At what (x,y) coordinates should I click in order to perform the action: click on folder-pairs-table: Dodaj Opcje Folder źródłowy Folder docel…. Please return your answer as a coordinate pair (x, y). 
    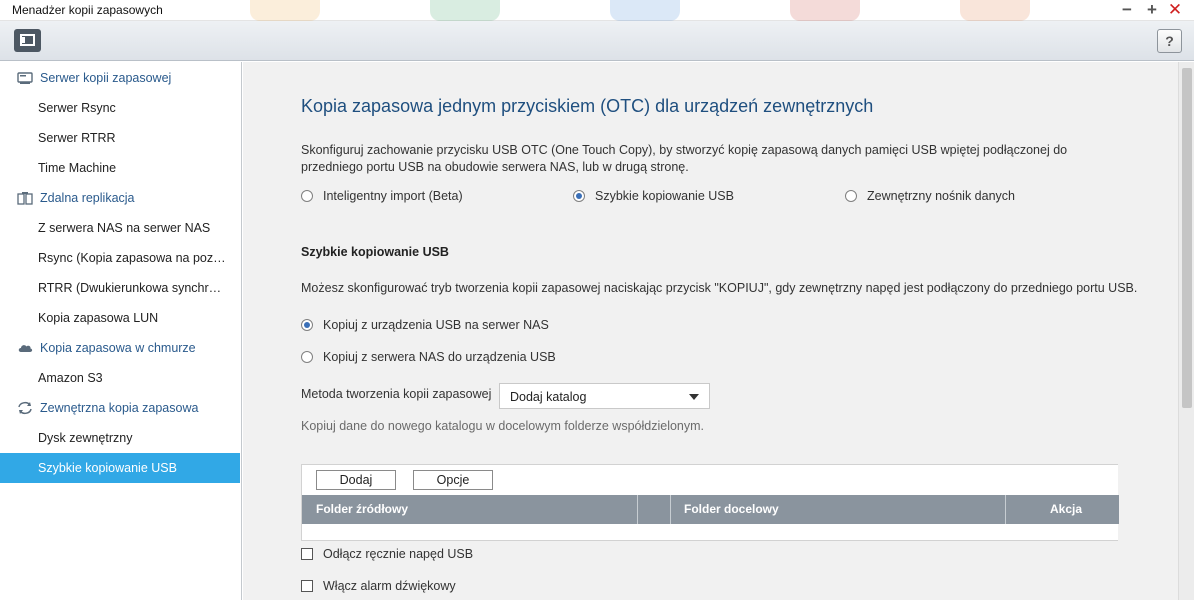
    Looking at the image, I should click on (710, 502).